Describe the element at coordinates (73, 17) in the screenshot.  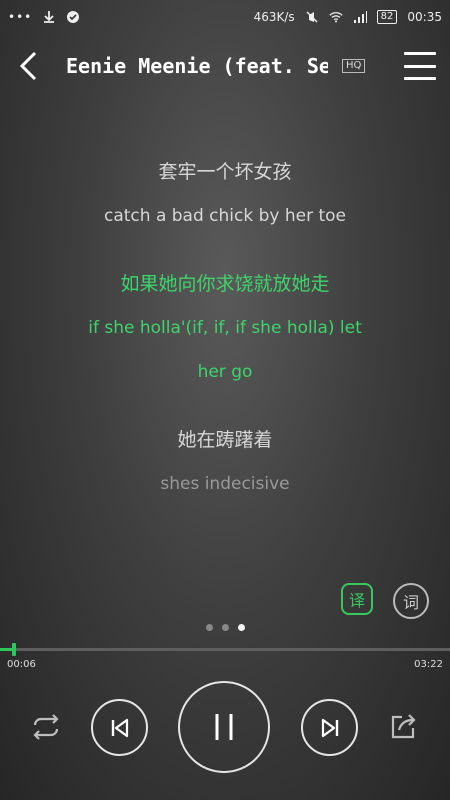
I see `check-circle-icon` at that location.